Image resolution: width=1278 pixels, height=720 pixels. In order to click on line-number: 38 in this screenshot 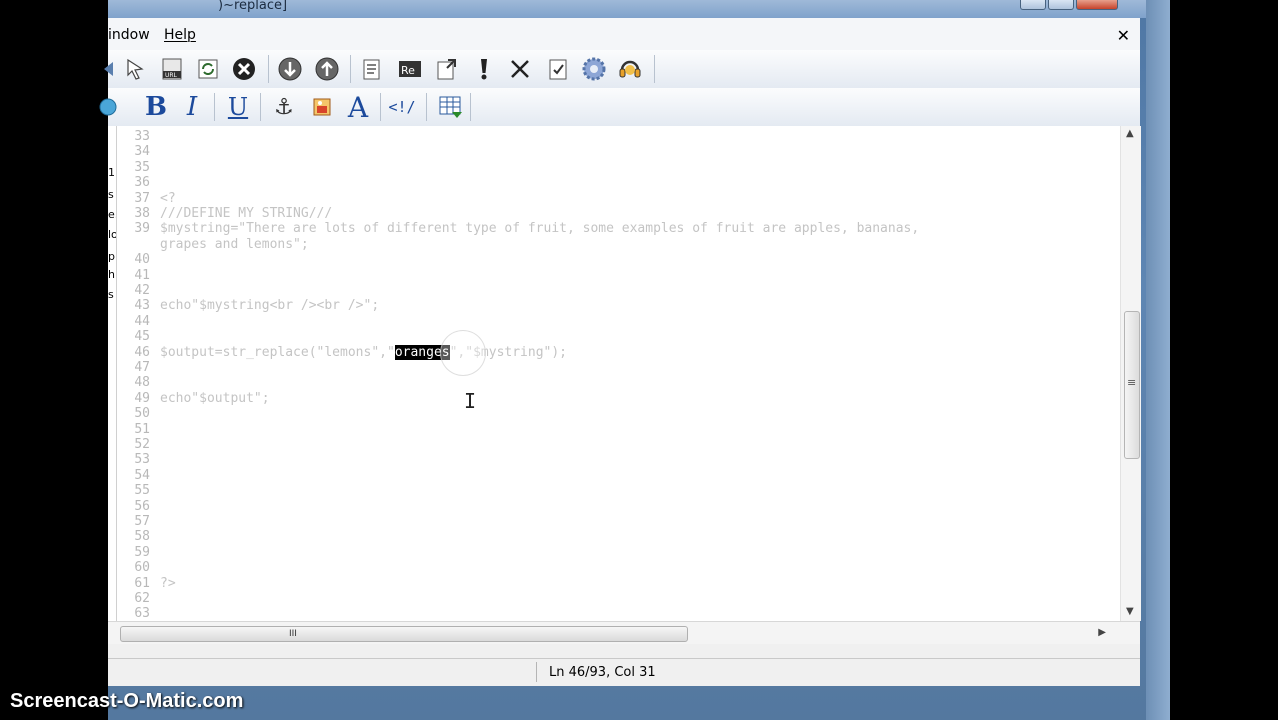, I will do `click(142, 213)`.